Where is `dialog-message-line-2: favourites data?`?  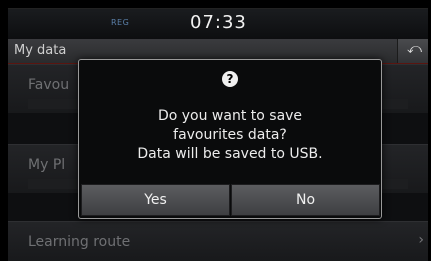
dialog-message-line-2: favourites data? is located at coordinates (230, 135).